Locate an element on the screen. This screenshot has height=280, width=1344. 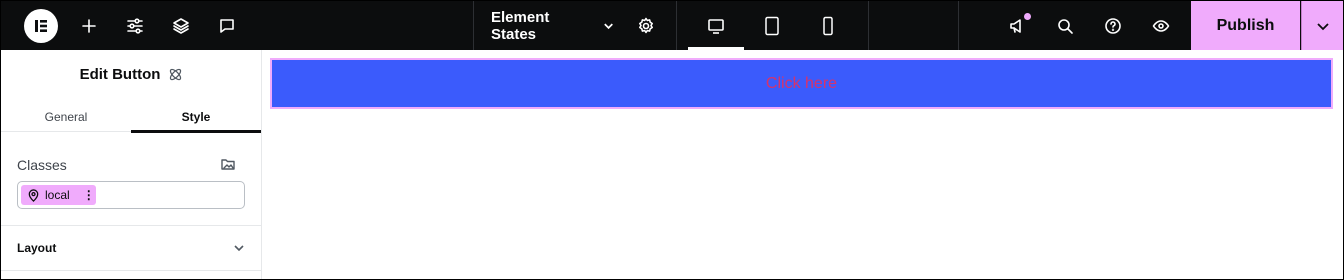
classes-manager-button is located at coordinates (229, 165).